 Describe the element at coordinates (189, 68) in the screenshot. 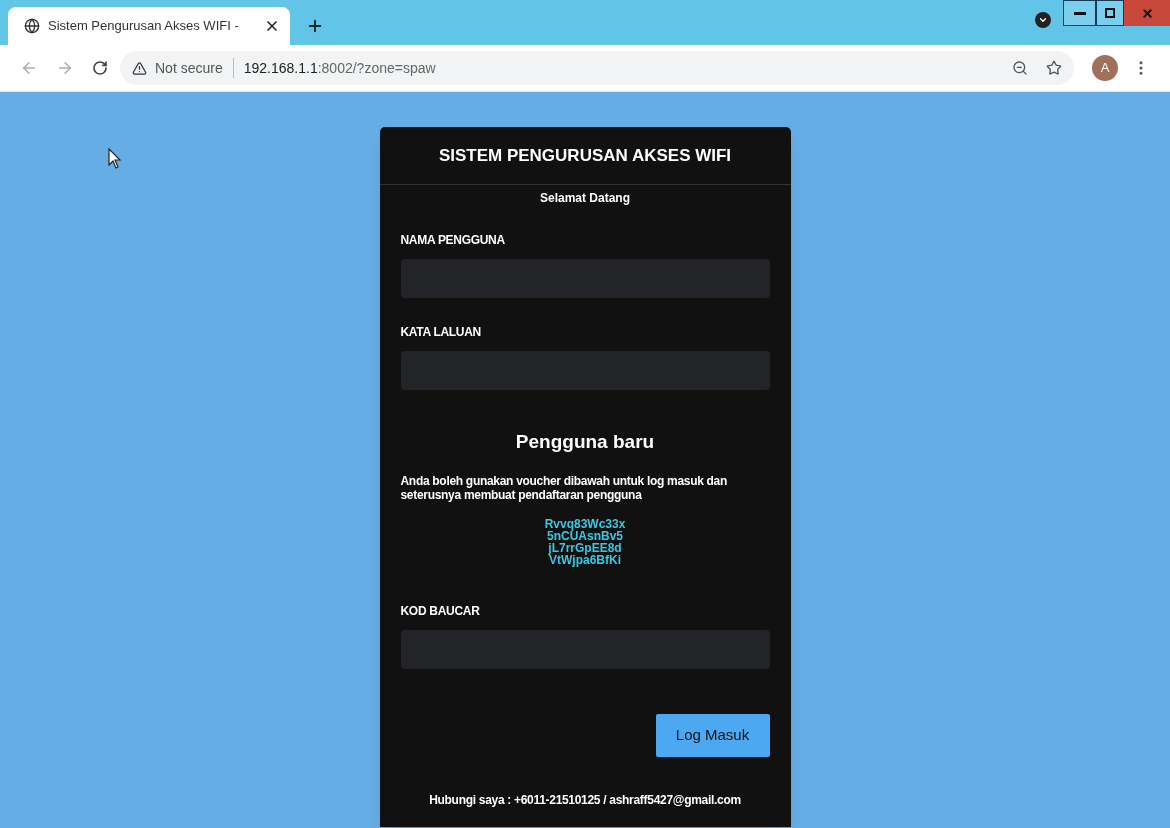

I see `security-label: Not secure` at that location.